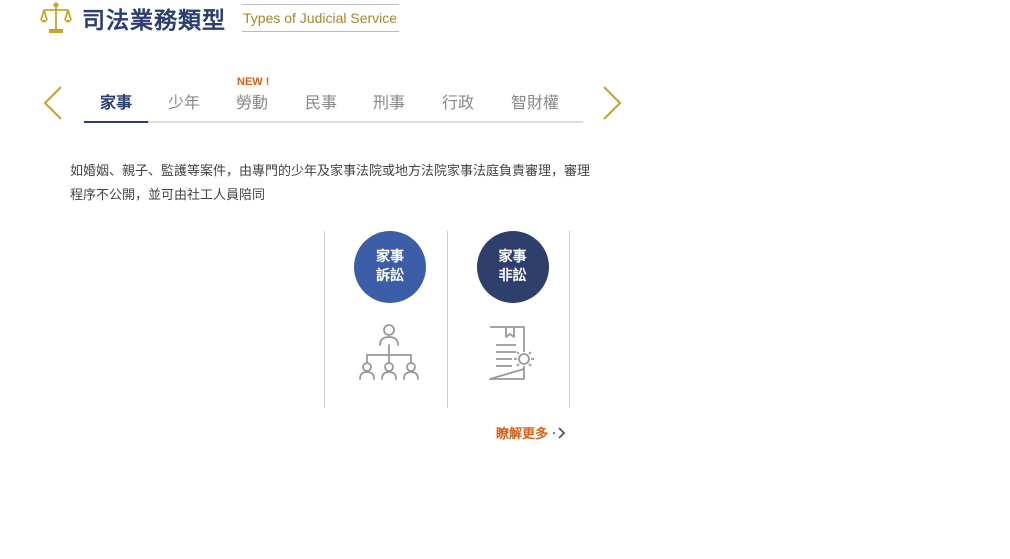 The height and width of the screenshot is (559, 1010). I want to click on learn-more-link: 瞭解更多, so click(532, 432).